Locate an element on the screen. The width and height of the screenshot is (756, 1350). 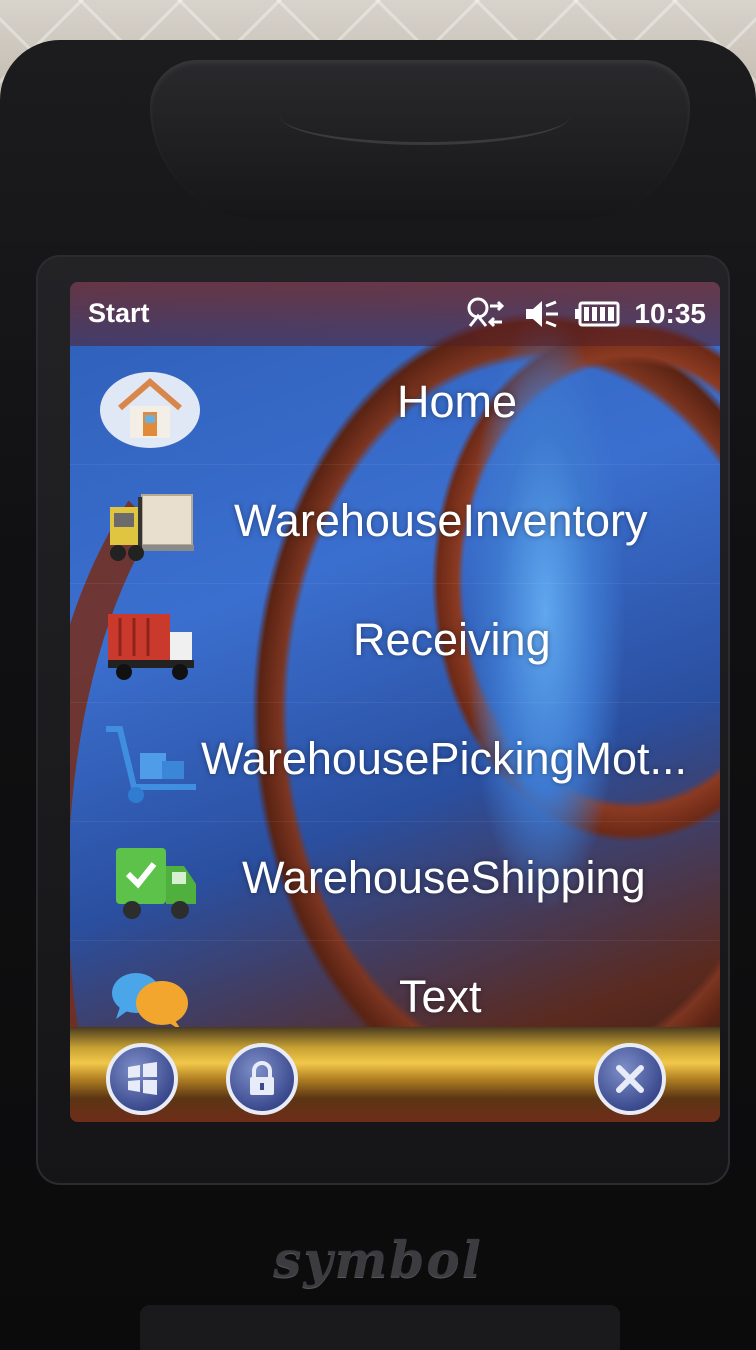
menu-label-warehouse-inventory: WarehouseInventory is located at coordinates (441, 520).